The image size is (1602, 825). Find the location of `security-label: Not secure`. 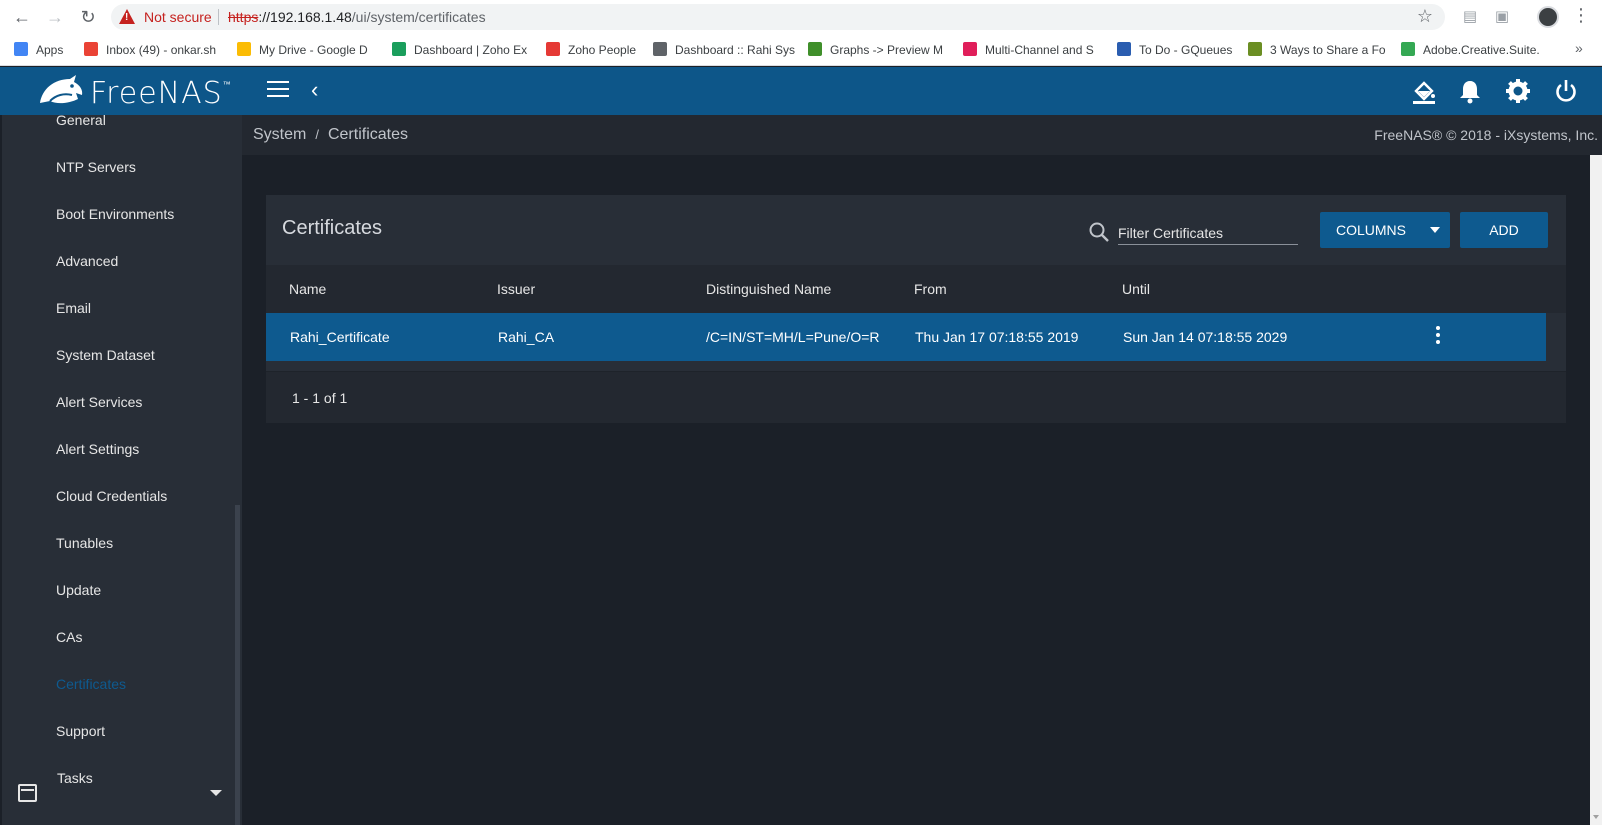

security-label: Not secure is located at coordinates (178, 17).